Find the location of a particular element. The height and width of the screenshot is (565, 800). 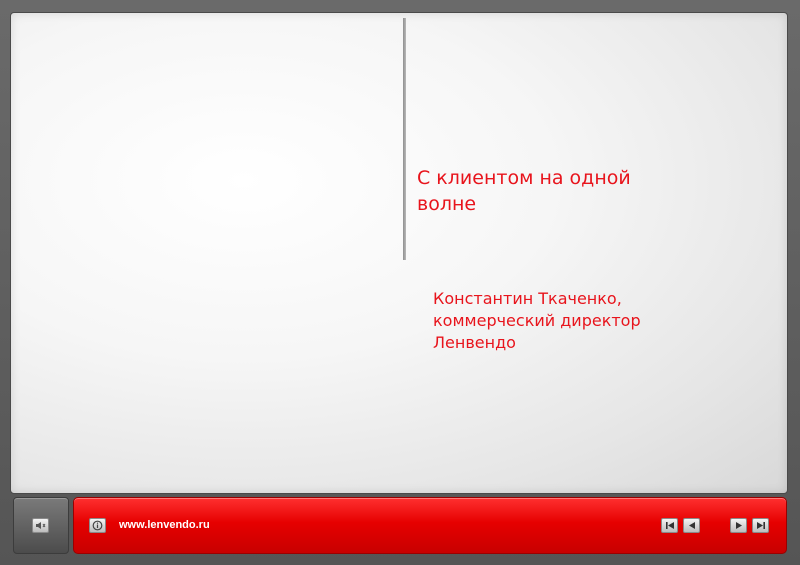

previous-slide-icon is located at coordinates (692, 525).